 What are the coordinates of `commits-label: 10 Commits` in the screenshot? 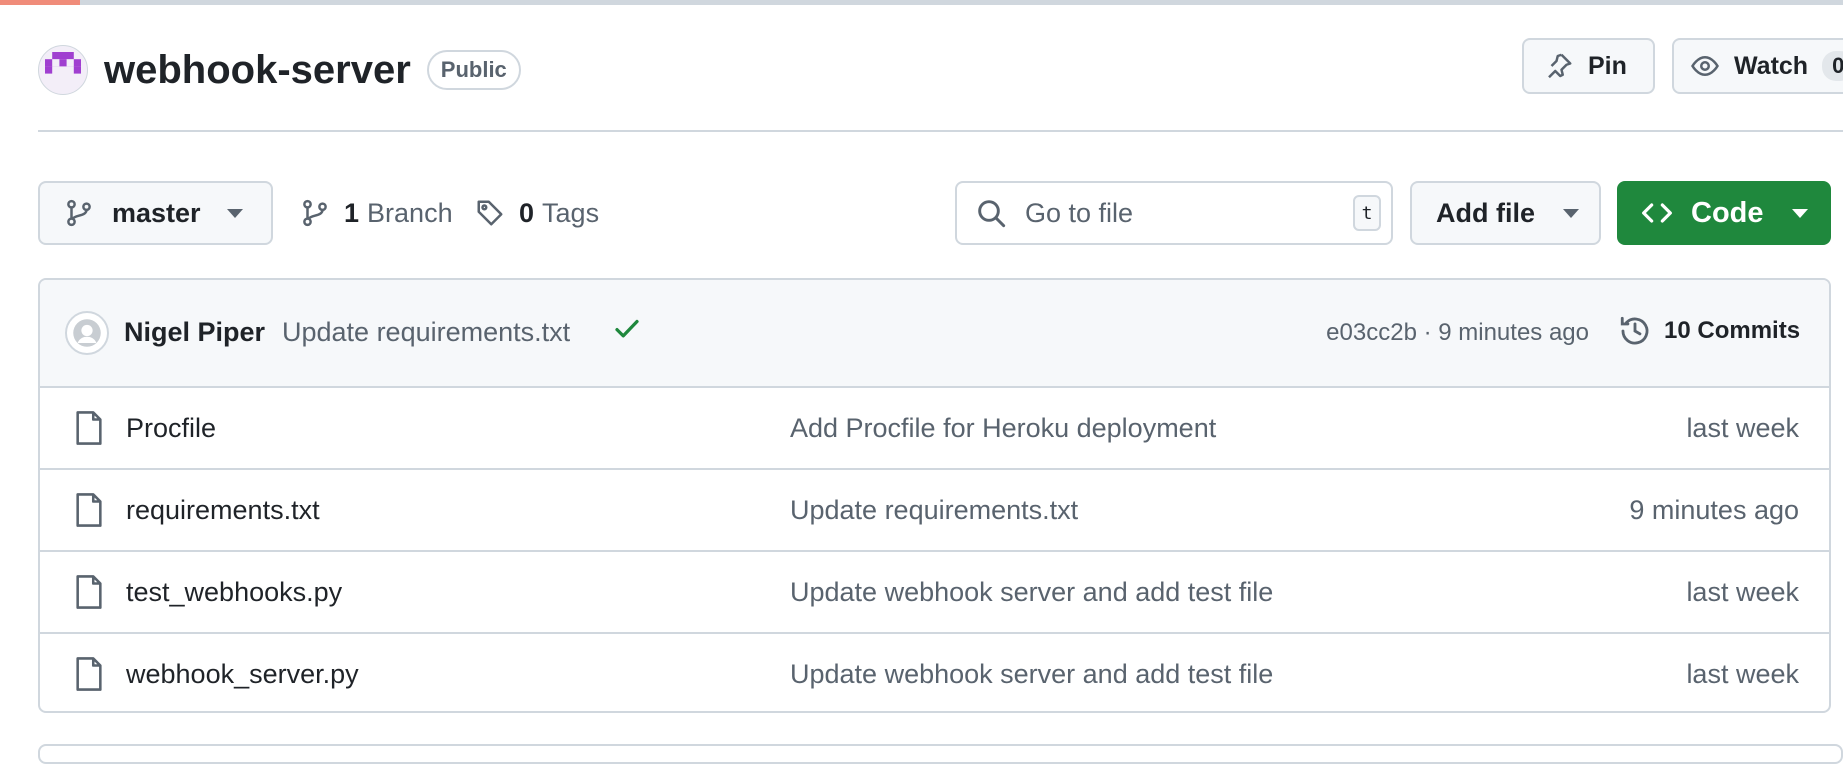 It's located at (1732, 330).